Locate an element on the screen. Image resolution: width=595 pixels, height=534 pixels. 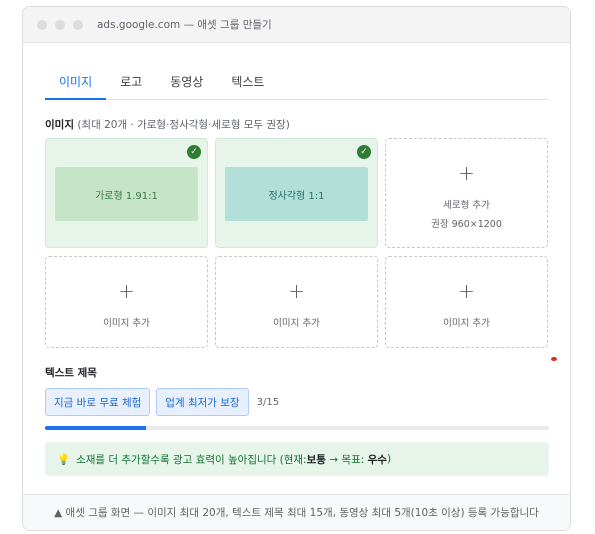
window-minimize-dot is located at coordinates (60, 24).